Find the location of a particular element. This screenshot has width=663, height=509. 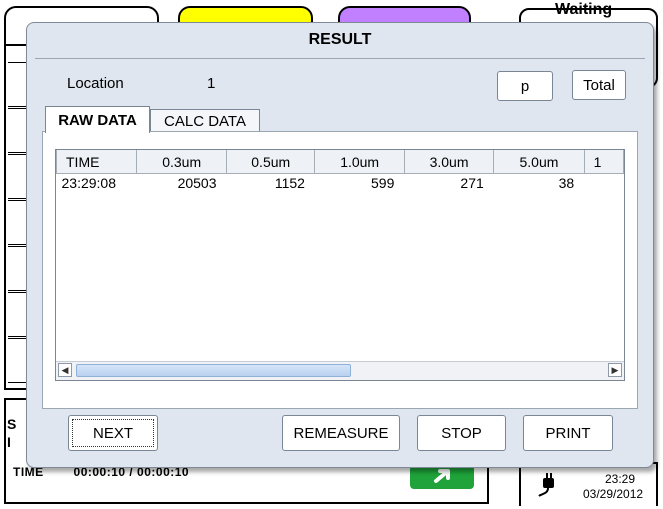

column-header-0-3um: 0.3um is located at coordinates (182, 162).